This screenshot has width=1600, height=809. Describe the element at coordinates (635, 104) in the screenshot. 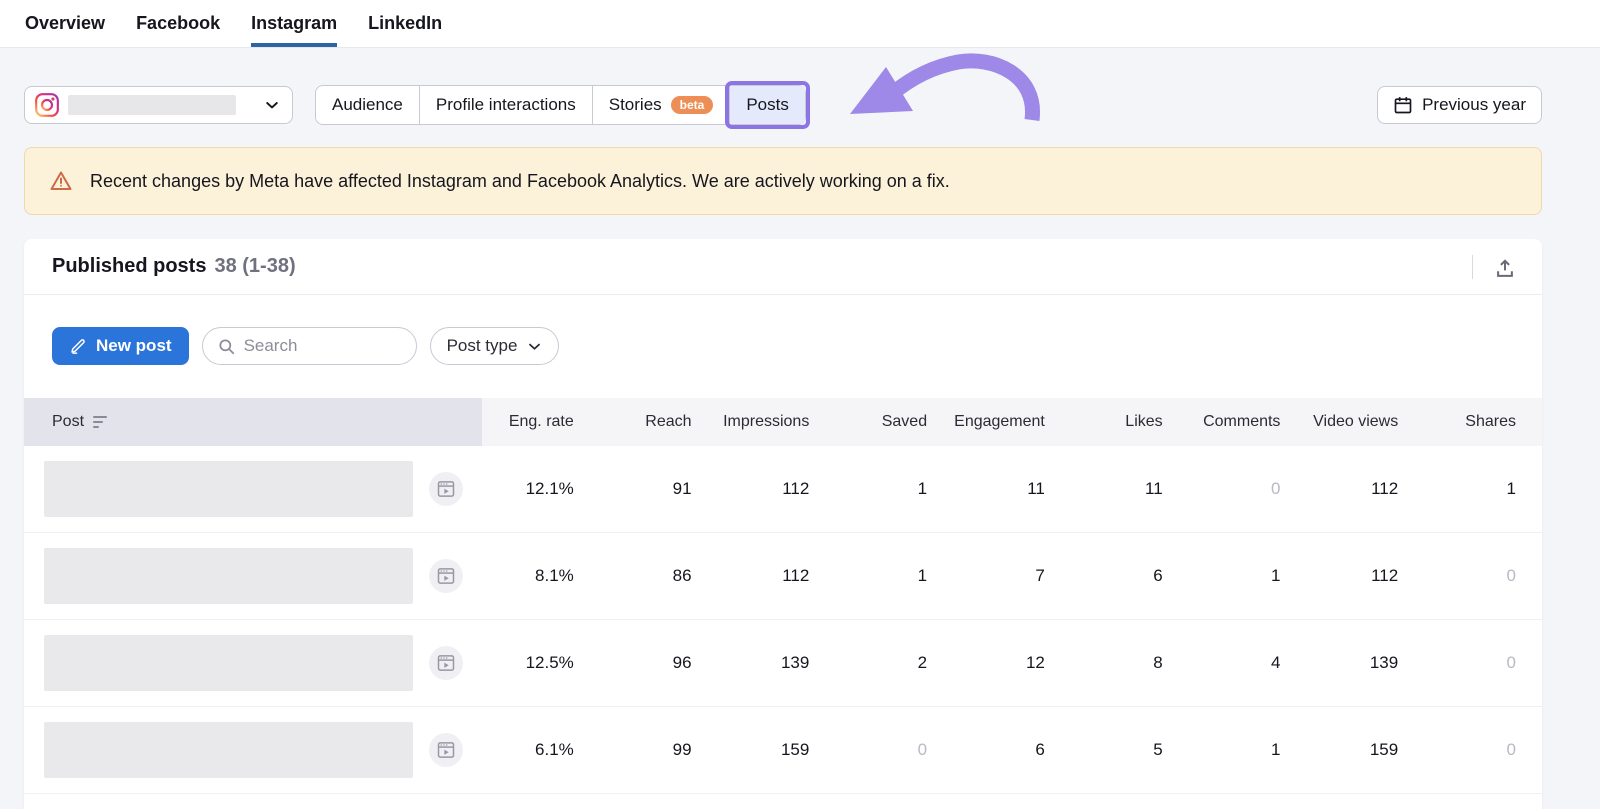

I see `subtab-label: Stories` at that location.